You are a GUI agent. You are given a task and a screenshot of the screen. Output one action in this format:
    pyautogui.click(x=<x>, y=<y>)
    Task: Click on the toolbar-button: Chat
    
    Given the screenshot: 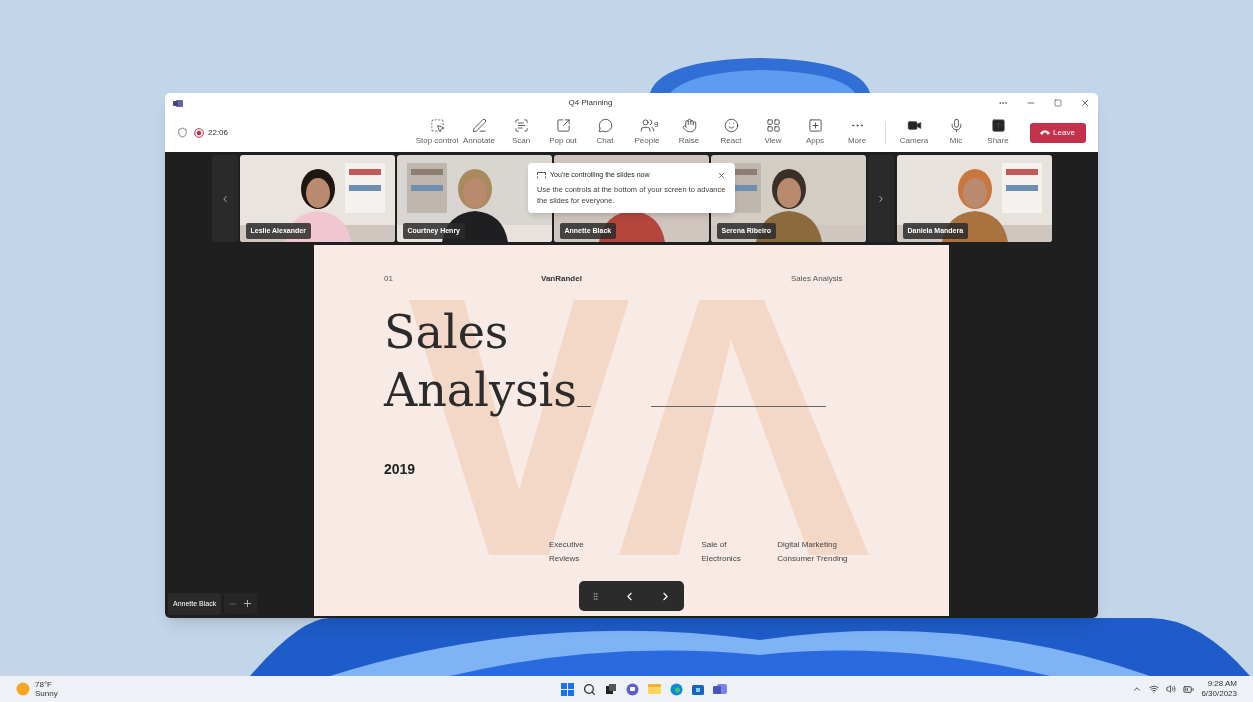 What is the action you would take?
    pyautogui.click(x=605, y=132)
    